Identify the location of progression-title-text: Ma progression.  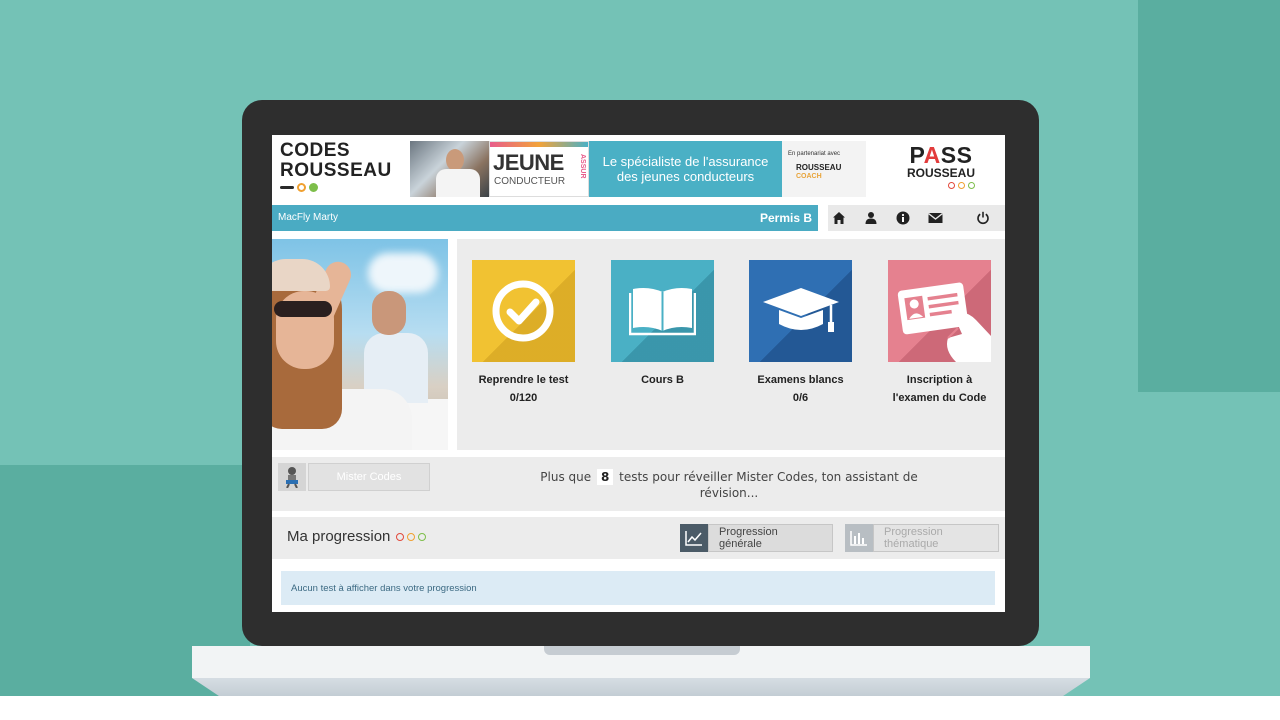
(339, 536).